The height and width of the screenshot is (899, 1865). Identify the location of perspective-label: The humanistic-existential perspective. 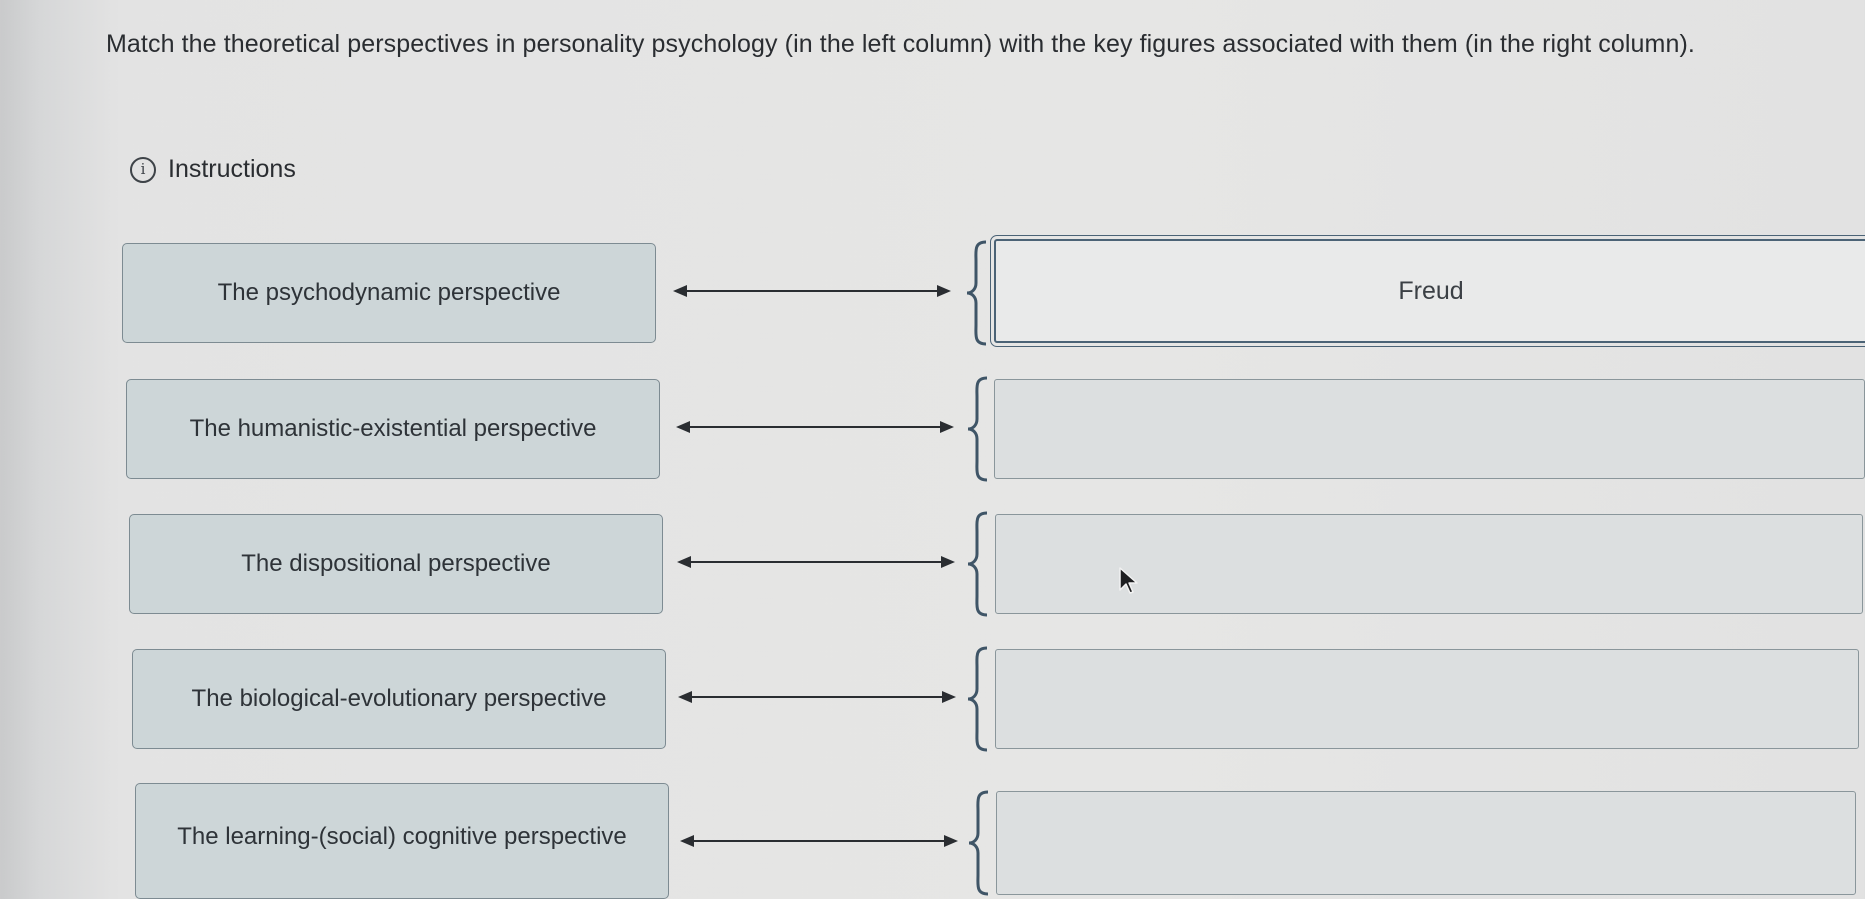
(393, 428).